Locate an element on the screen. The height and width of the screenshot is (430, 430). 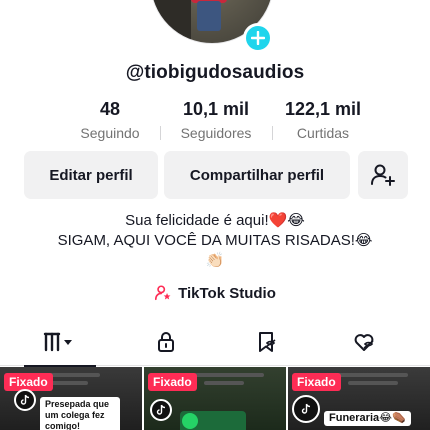
bookmark-hidden-icon is located at coordinates (267, 342).